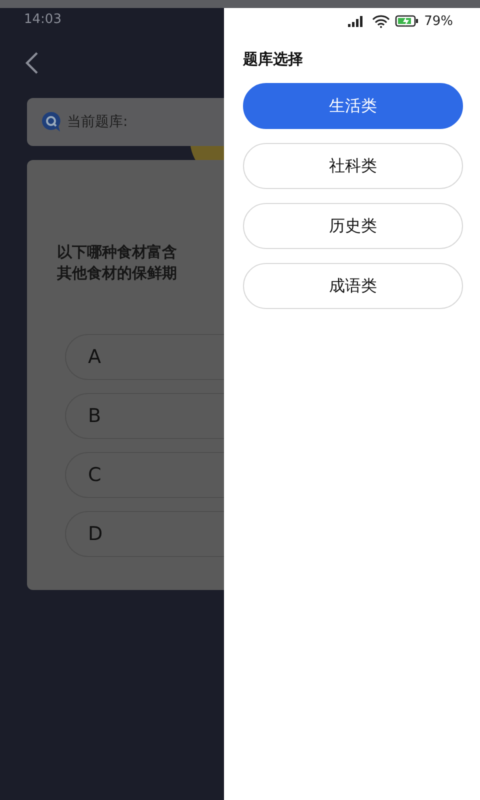  What do you see at coordinates (117, 273) in the screenshot?
I see `question-text: 其他食材的保鲜期` at bounding box center [117, 273].